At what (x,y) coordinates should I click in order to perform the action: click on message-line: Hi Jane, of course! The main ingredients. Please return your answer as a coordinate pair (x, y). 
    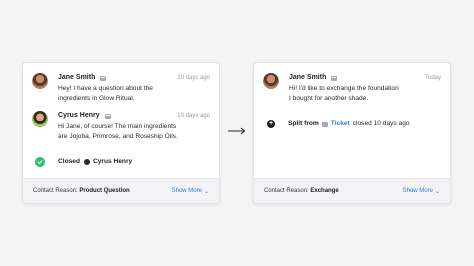
    Looking at the image, I should click on (117, 126).